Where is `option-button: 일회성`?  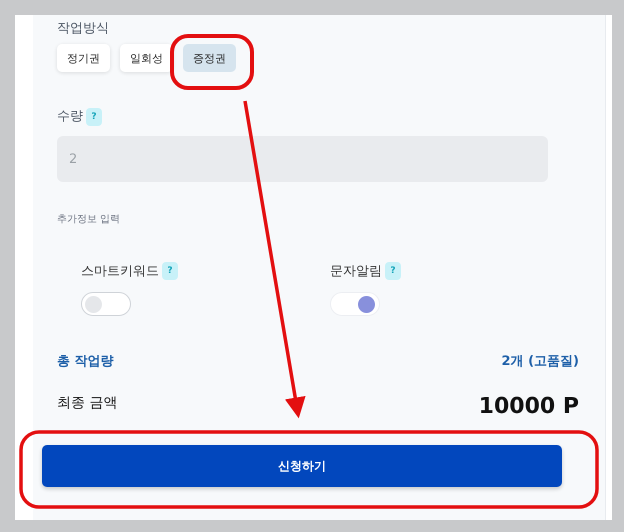
option-button: 일회성 is located at coordinates (146, 58).